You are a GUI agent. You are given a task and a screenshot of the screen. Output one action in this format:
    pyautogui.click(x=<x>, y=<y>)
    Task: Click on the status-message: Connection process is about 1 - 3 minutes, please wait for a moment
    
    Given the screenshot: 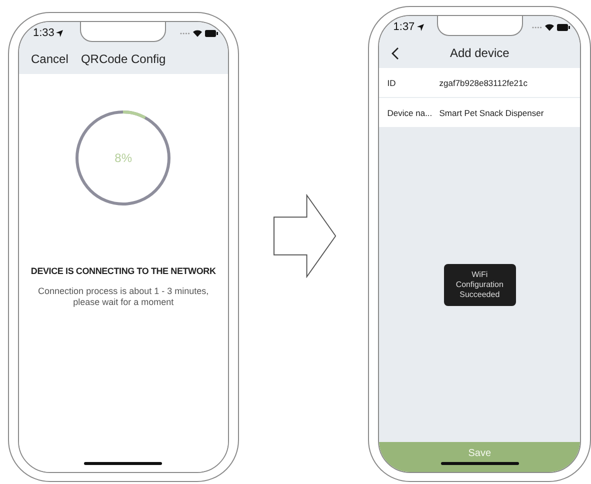 What is the action you would take?
    pyautogui.click(x=123, y=297)
    